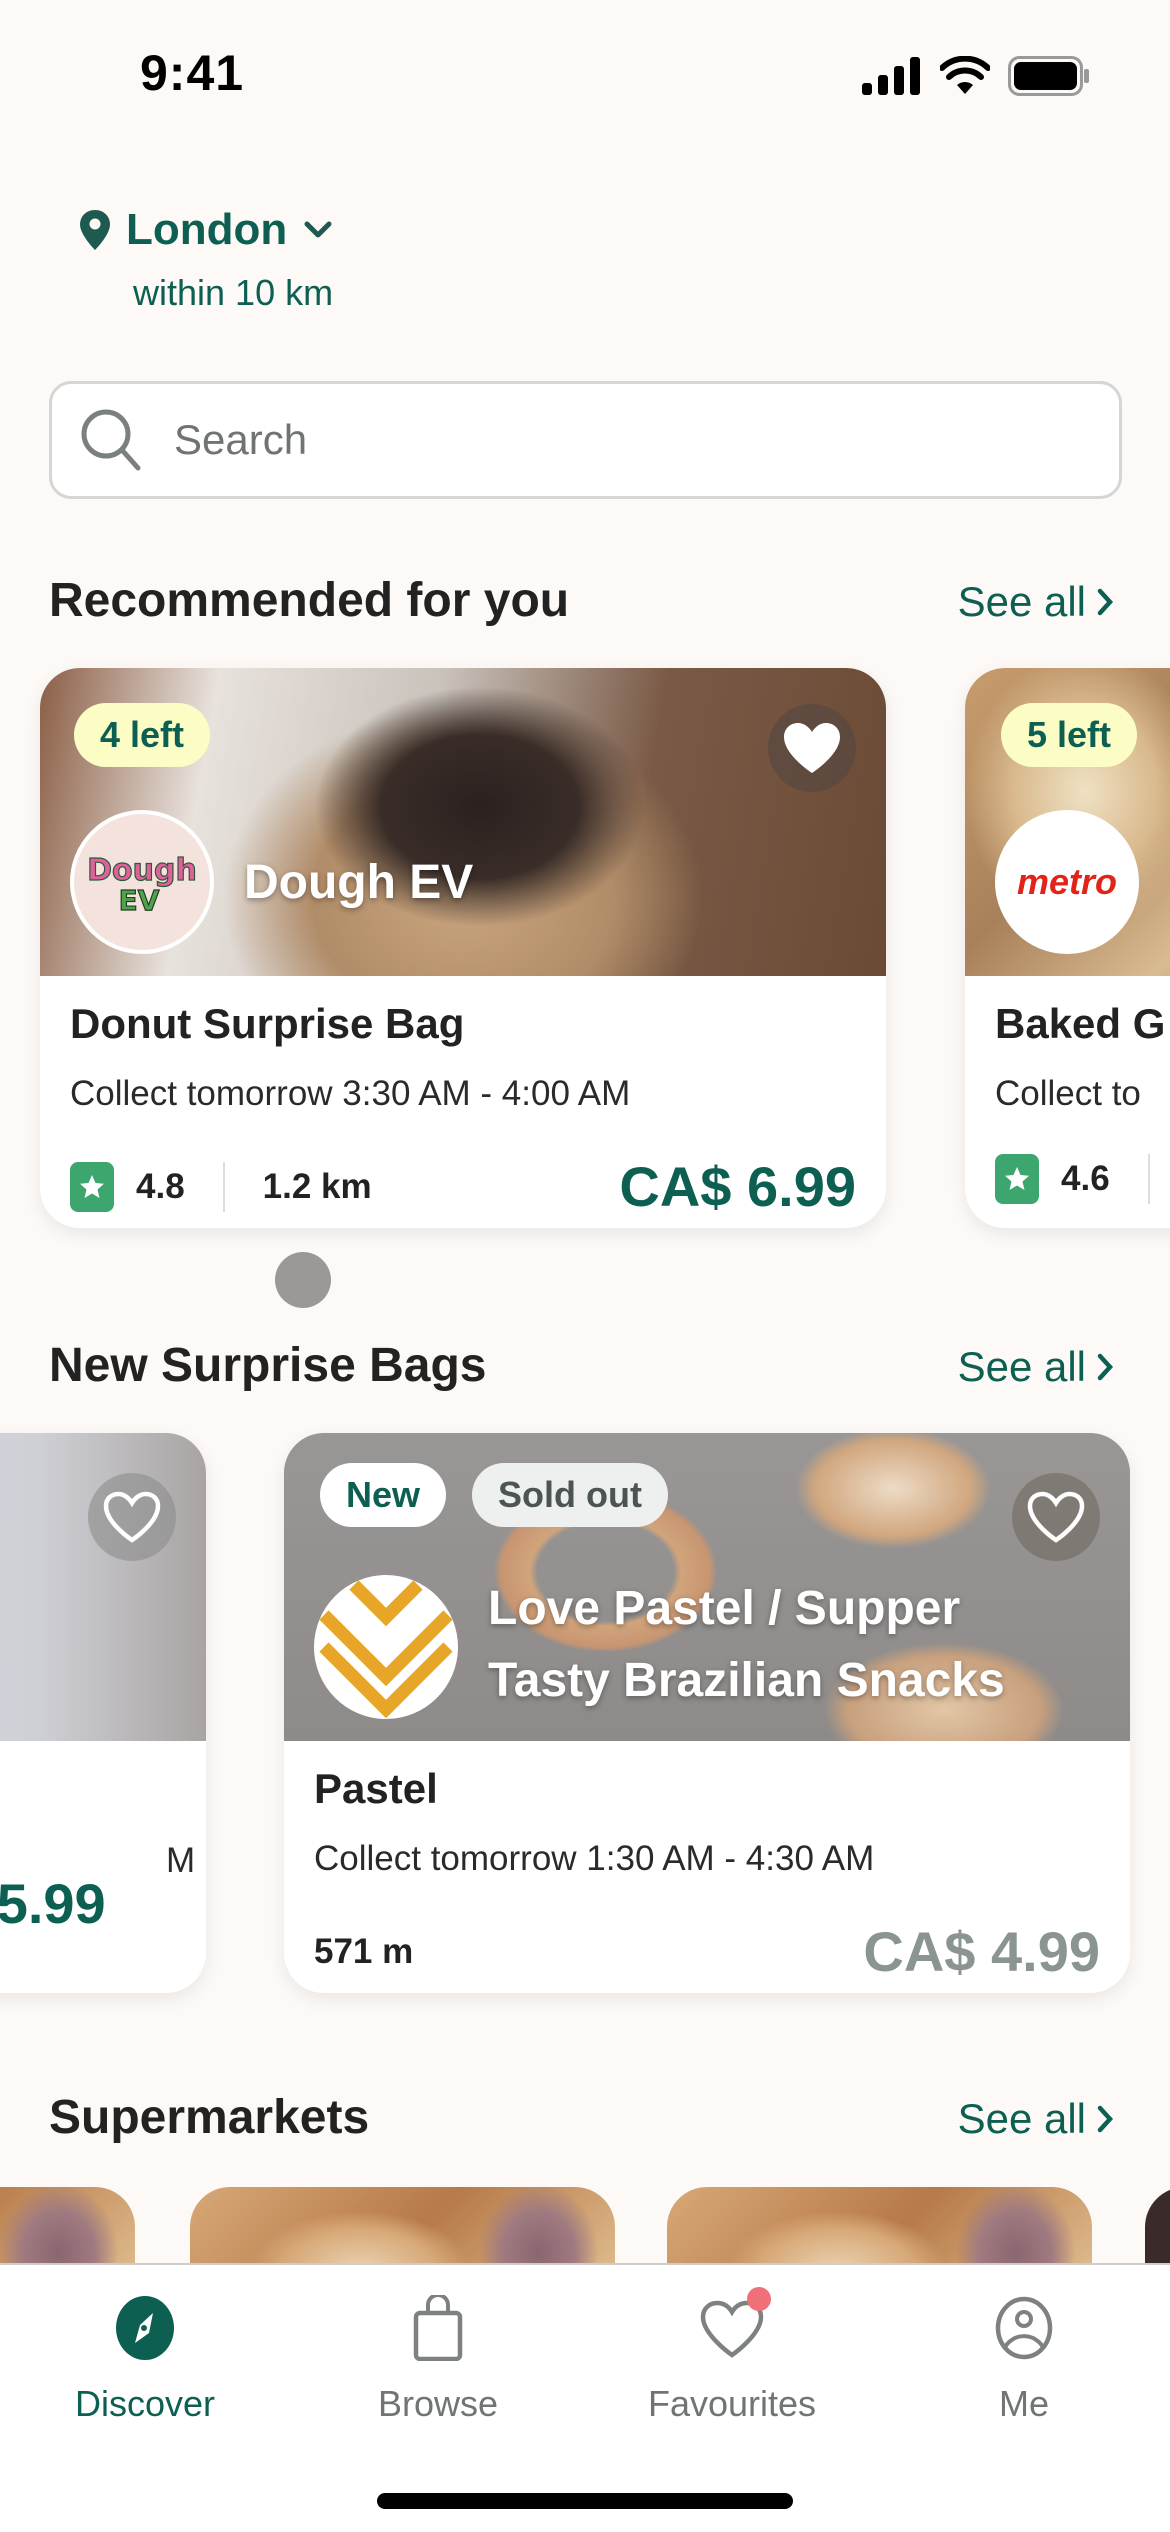 The height and width of the screenshot is (2532, 1170). What do you see at coordinates (724, 1608) in the screenshot?
I see `store-name-line-1: Love Pastel / Supper` at bounding box center [724, 1608].